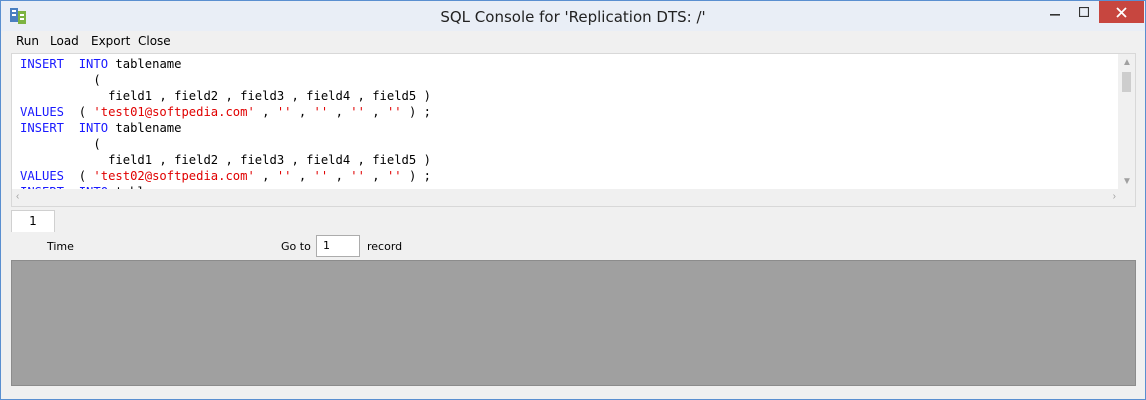 The height and width of the screenshot is (400, 1146). What do you see at coordinates (1055, 12) in the screenshot?
I see `minimize-button` at bounding box center [1055, 12].